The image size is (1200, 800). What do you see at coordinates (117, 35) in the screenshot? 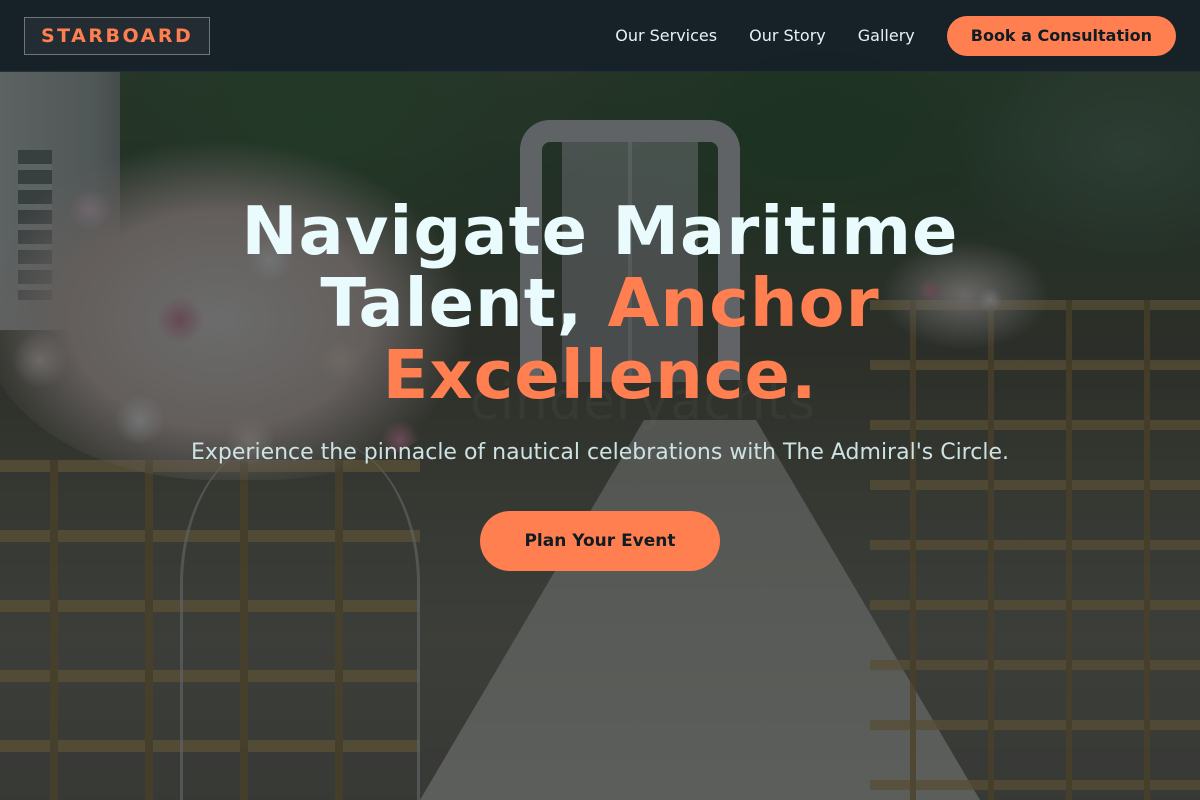
I see `brand-logo: STARBOARD` at bounding box center [117, 35].